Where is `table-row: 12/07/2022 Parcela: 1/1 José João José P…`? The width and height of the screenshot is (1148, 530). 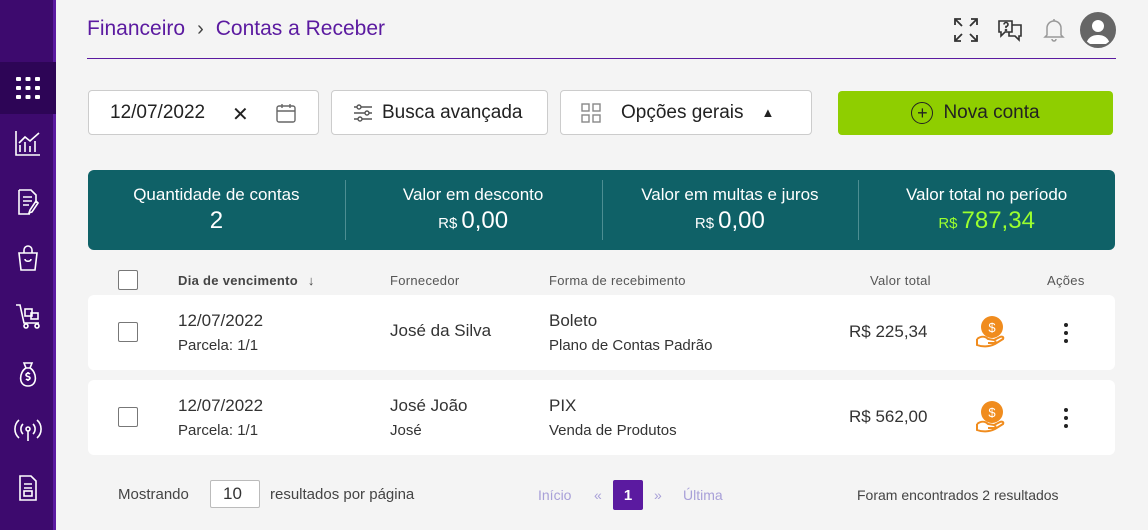
table-row: 12/07/2022 Parcela: 1/1 José João José P… is located at coordinates (601, 417).